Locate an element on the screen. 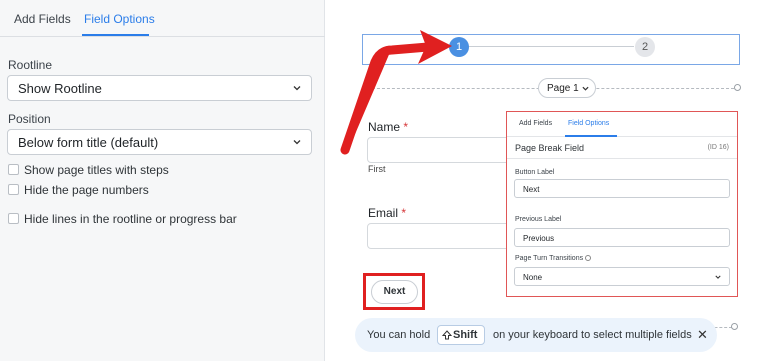 The width and height of the screenshot is (768, 361). step-1: 1 is located at coordinates (459, 47).